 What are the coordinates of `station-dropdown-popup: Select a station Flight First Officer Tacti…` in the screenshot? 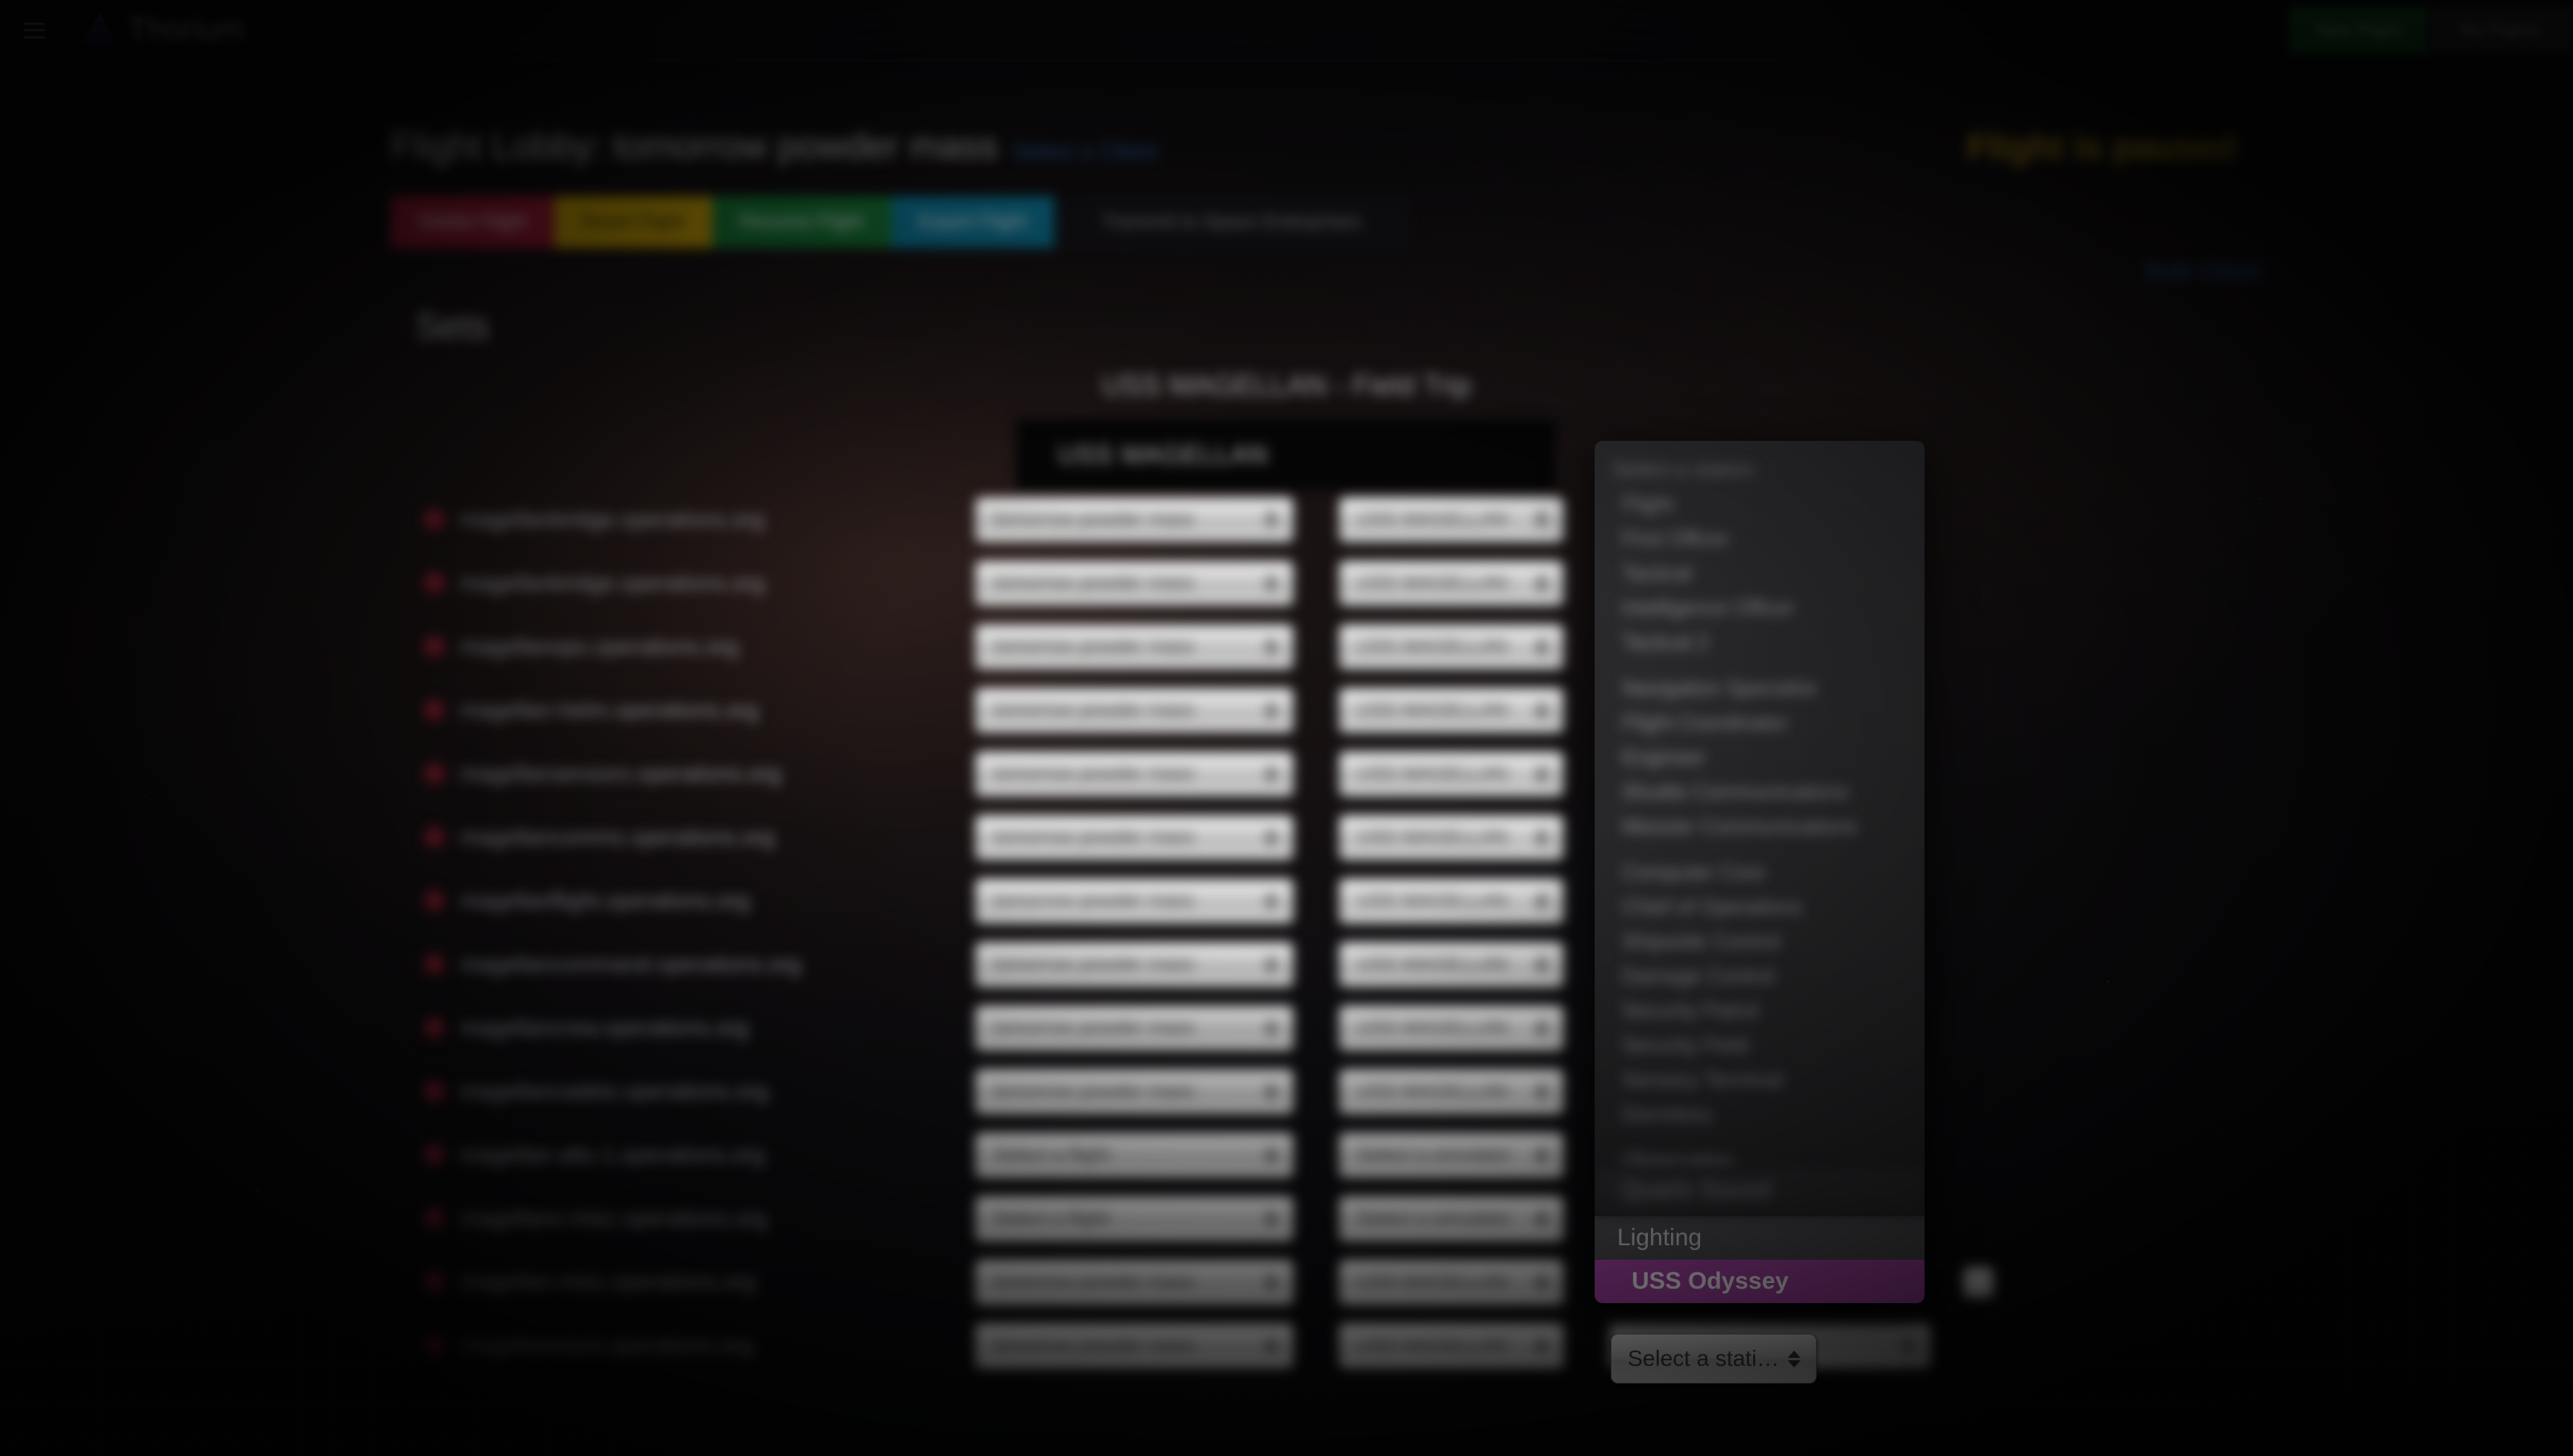 It's located at (1760, 872).